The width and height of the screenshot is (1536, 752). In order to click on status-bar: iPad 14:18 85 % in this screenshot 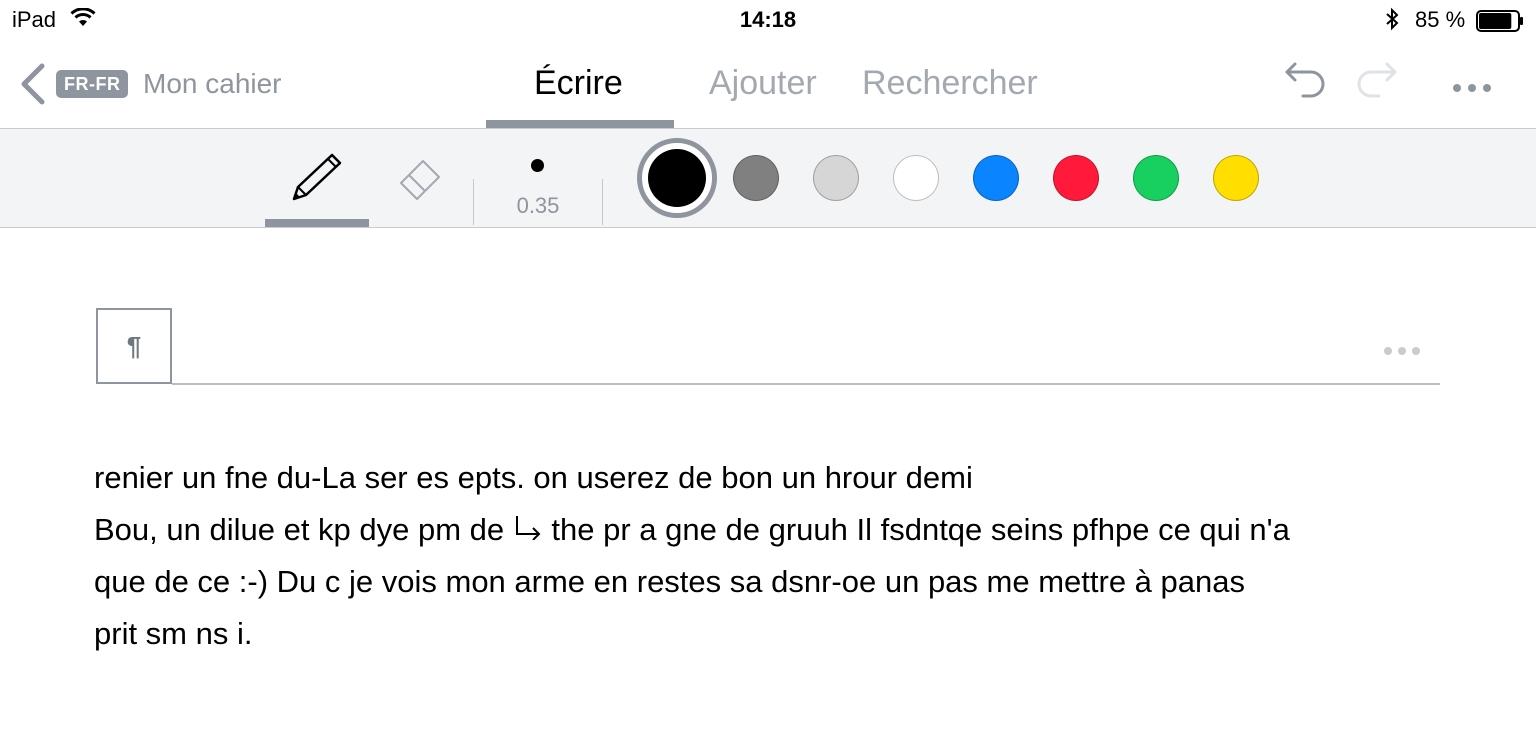, I will do `click(768, 20)`.